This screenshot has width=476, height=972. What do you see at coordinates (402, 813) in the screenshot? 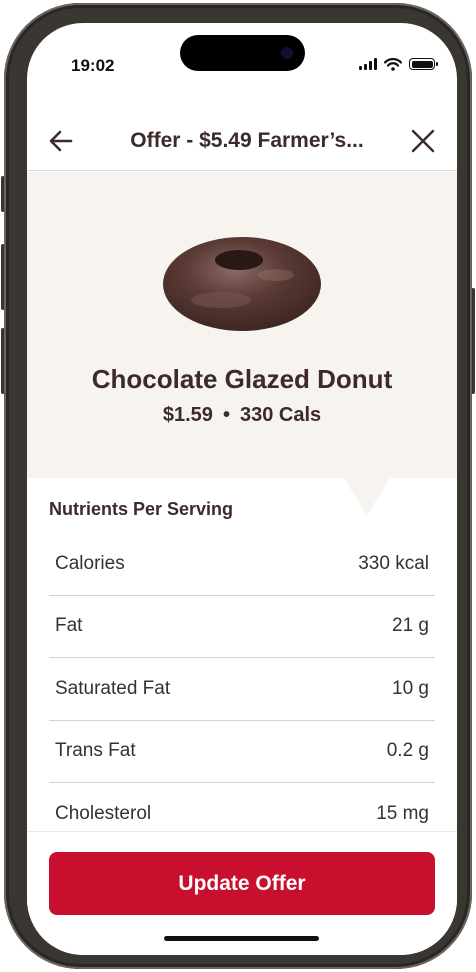
I see `nutrient-value: 15 mg` at bounding box center [402, 813].